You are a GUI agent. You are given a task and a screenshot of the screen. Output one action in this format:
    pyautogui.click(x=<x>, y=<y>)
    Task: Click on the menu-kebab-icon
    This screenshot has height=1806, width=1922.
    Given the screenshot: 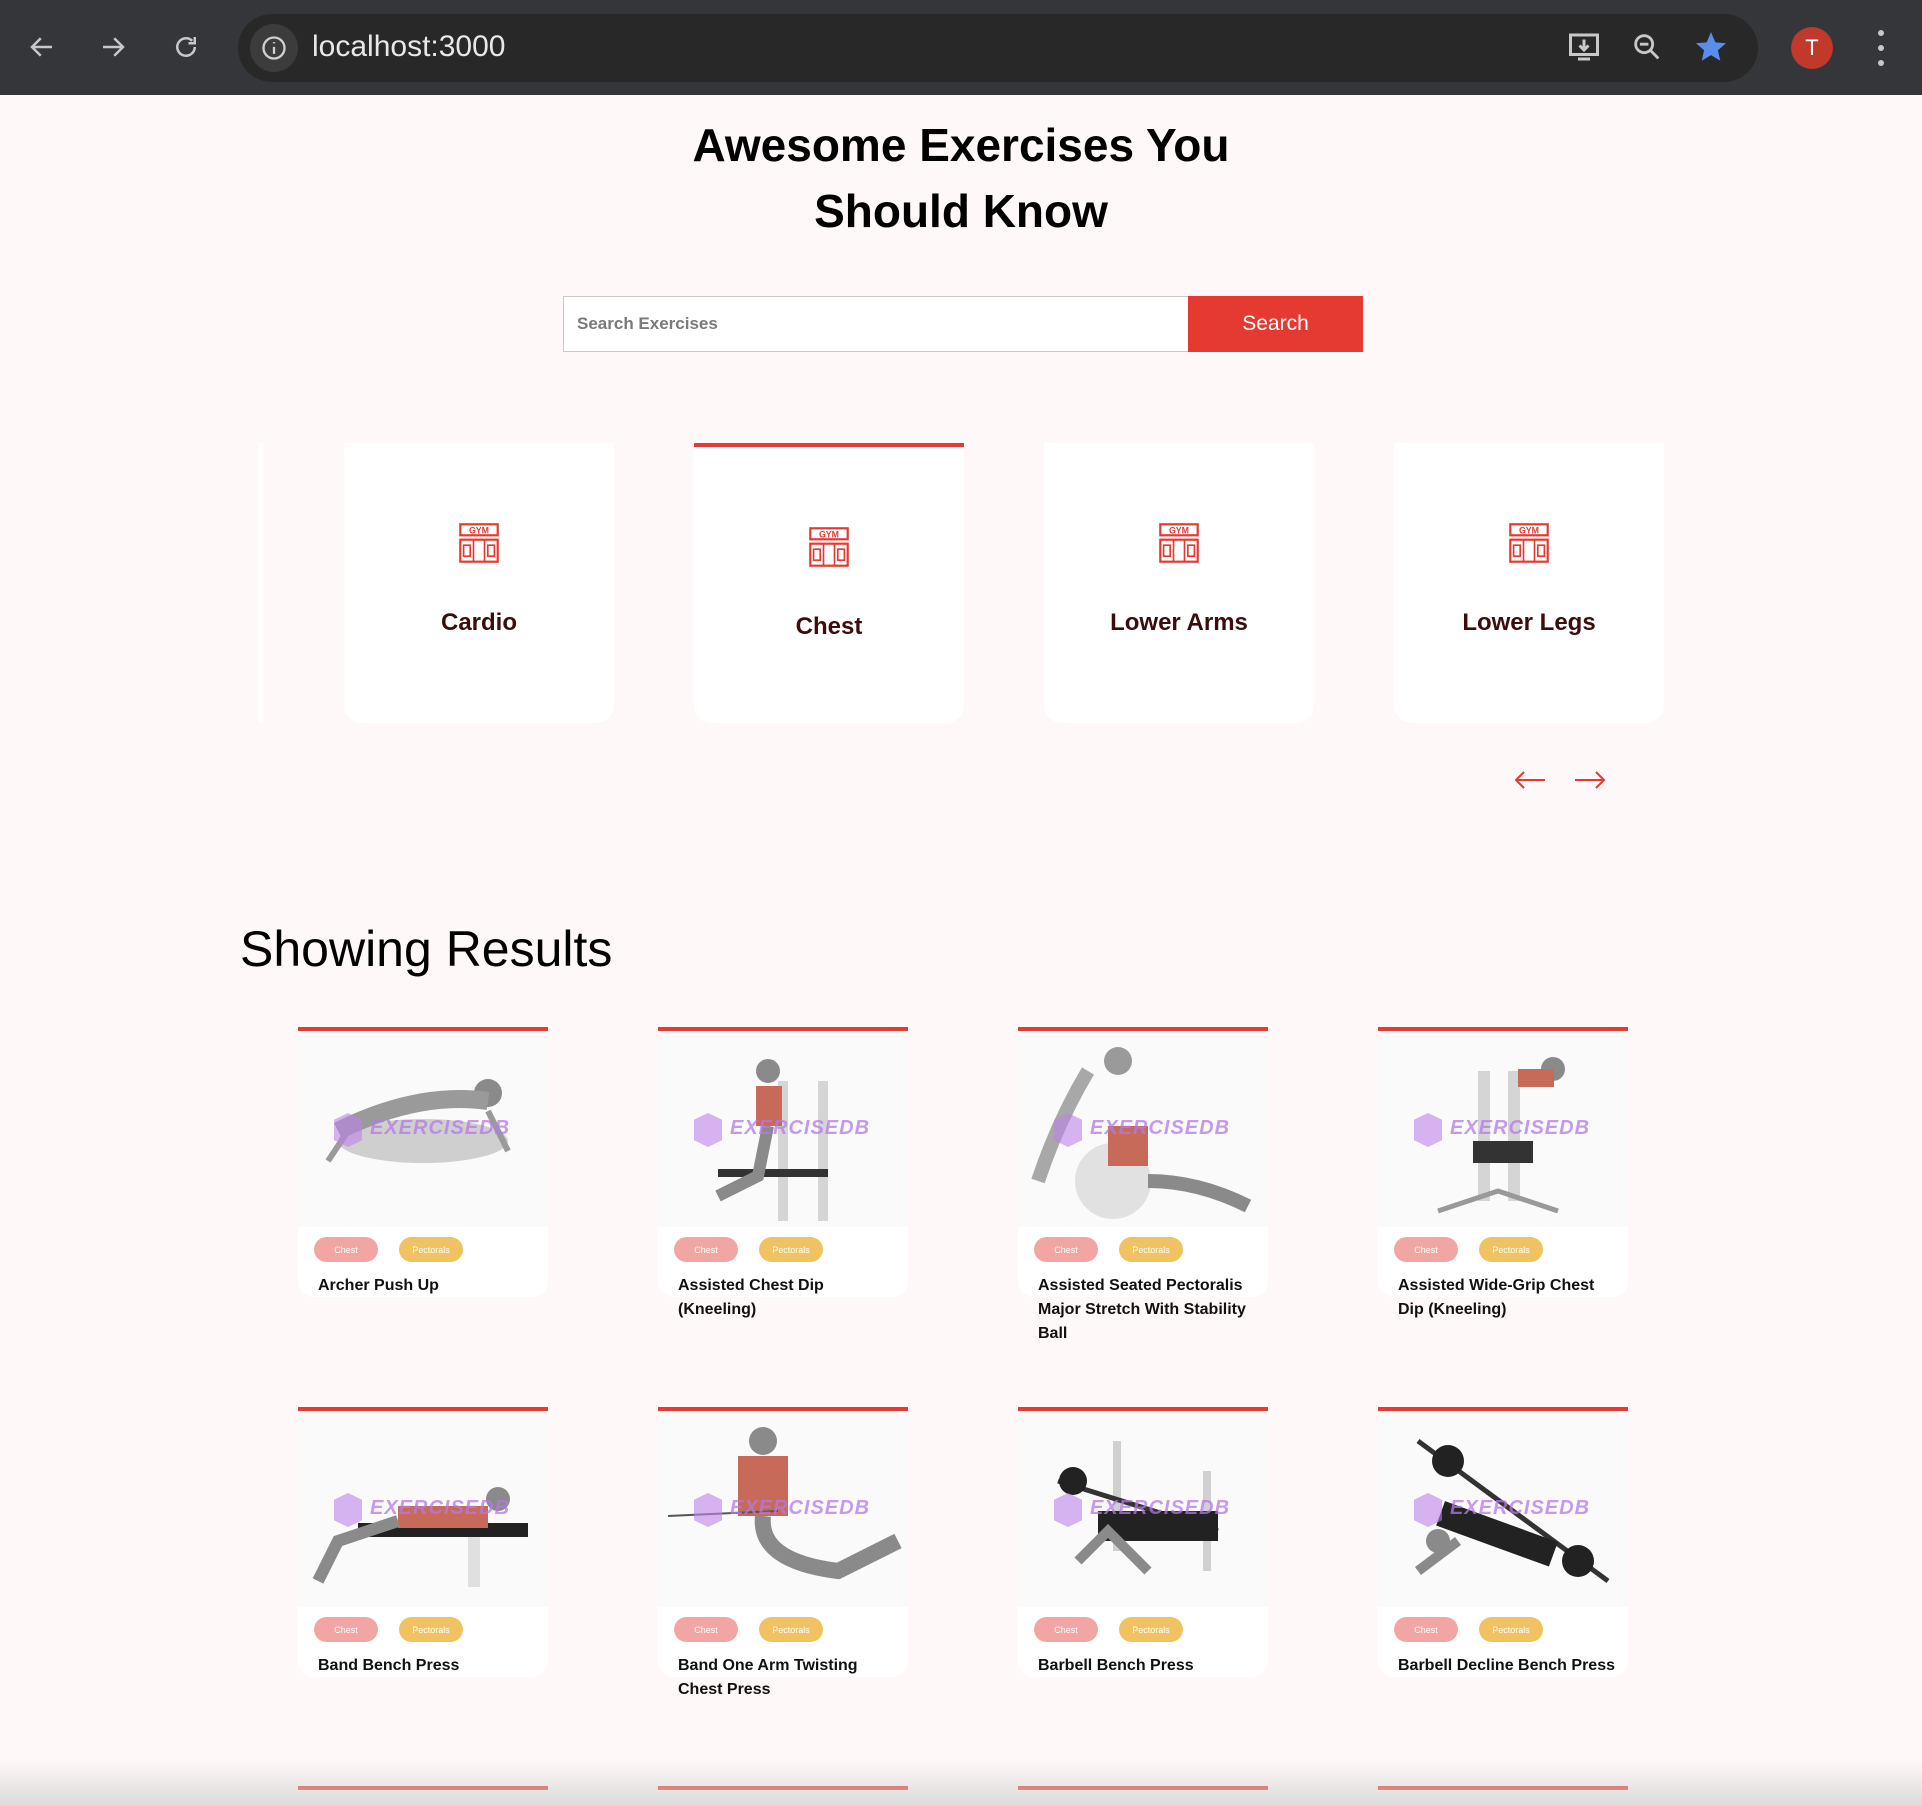 What is the action you would take?
    pyautogui.click(x=1881, y=48)
    